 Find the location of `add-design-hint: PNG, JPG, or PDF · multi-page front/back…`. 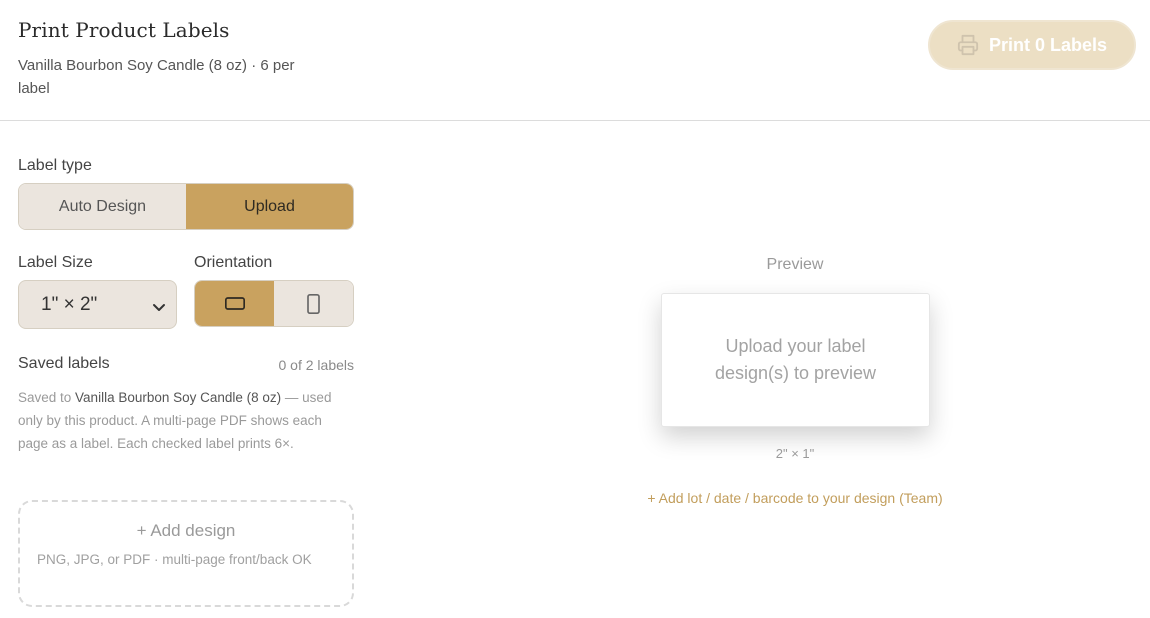

add-design-hint: PNG, JPG, or PDF · multi-page front/back… is located at coordinates (174, 559).